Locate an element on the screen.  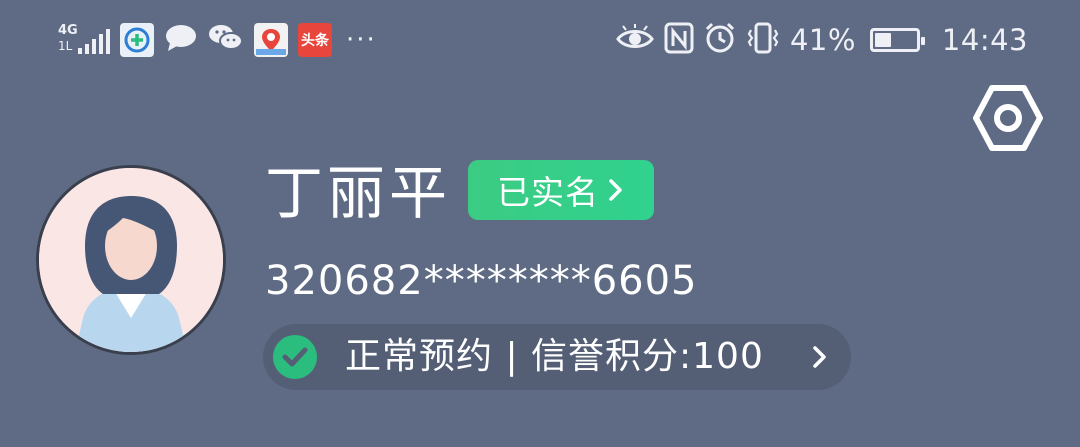
maps-app-icon is located at coordinates (271, 40).